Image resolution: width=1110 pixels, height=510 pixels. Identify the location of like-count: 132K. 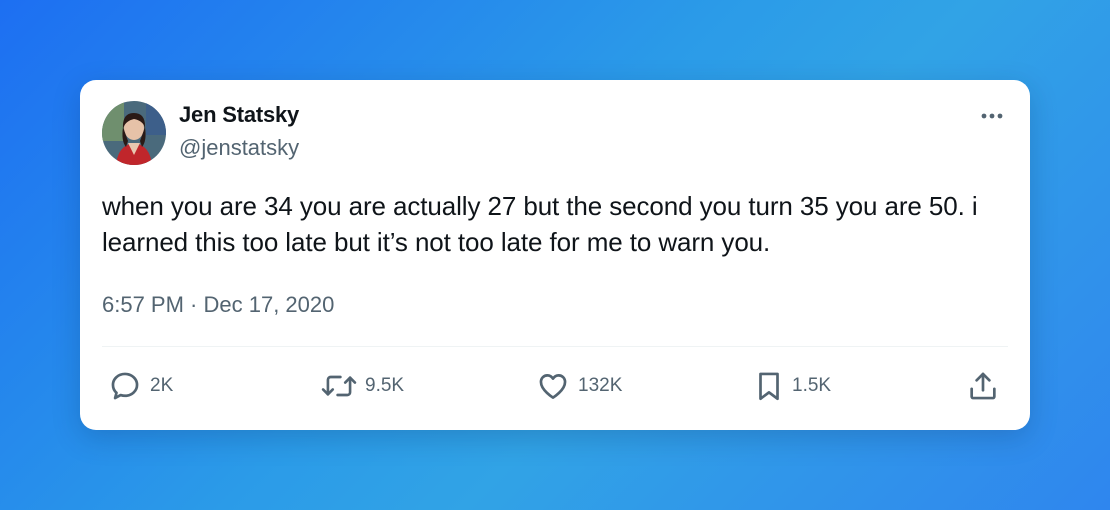
(600, 385).